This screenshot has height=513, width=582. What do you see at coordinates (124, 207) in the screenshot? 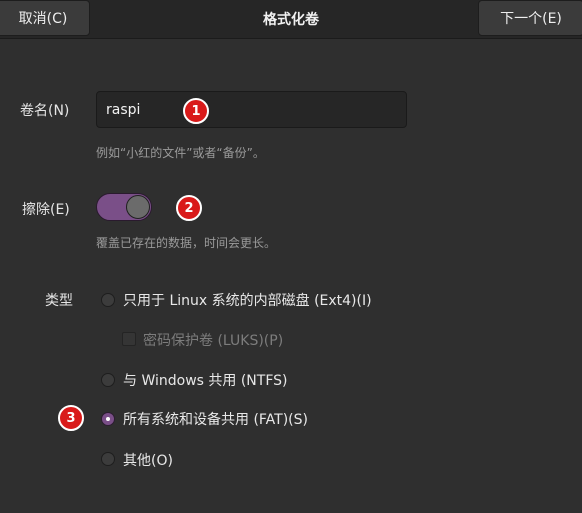
I see `erase-switch` at bounding box center [124, 207].